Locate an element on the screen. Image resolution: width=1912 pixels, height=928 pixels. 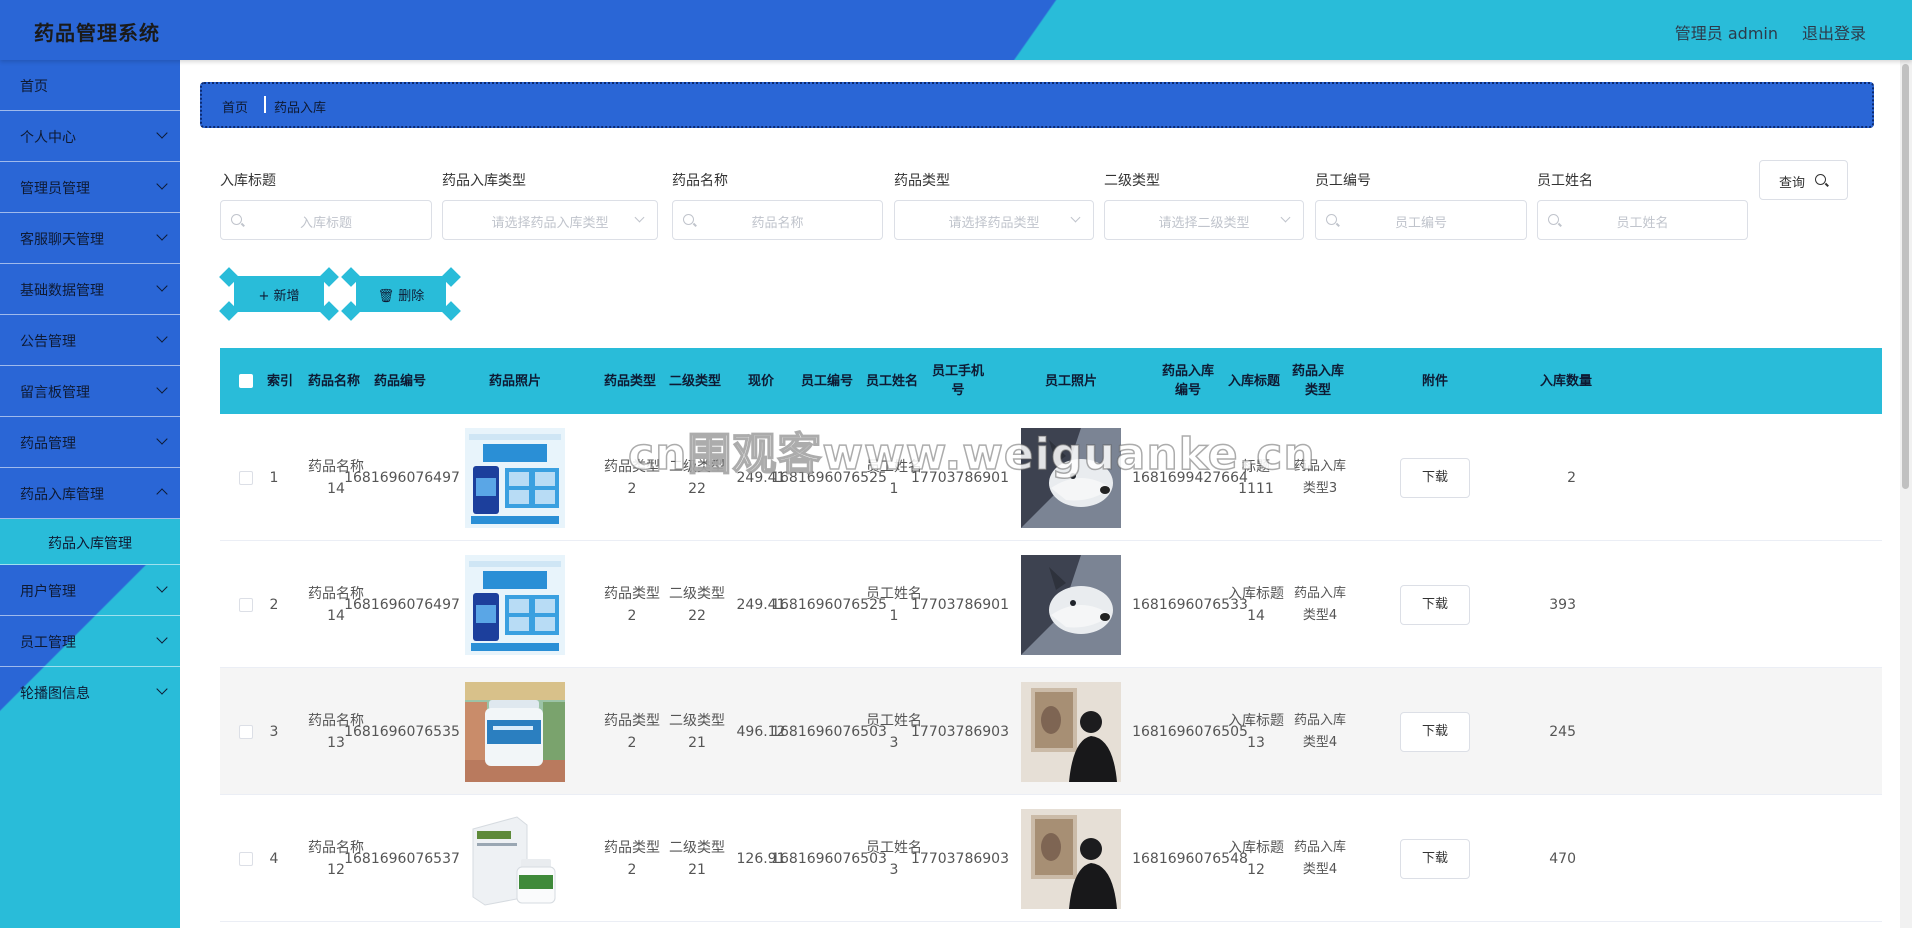
cell-employee-no: 1681696076503 is located at coordinates (829, 731).